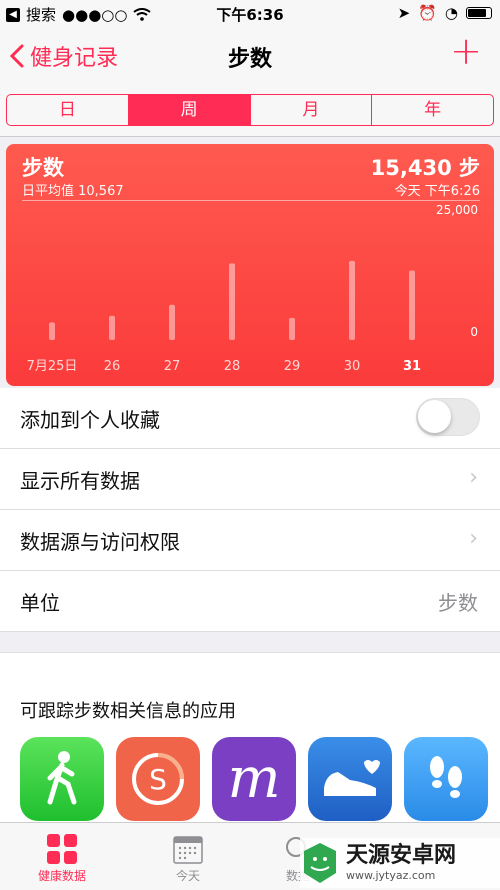 Image resolution: width=500 pixels, height=890 pixels. What do you see at coordinates (100, 542) in the screenshot?
I see `sources-access-label: 数据源与访问权限` at bounding box center [100, 542].